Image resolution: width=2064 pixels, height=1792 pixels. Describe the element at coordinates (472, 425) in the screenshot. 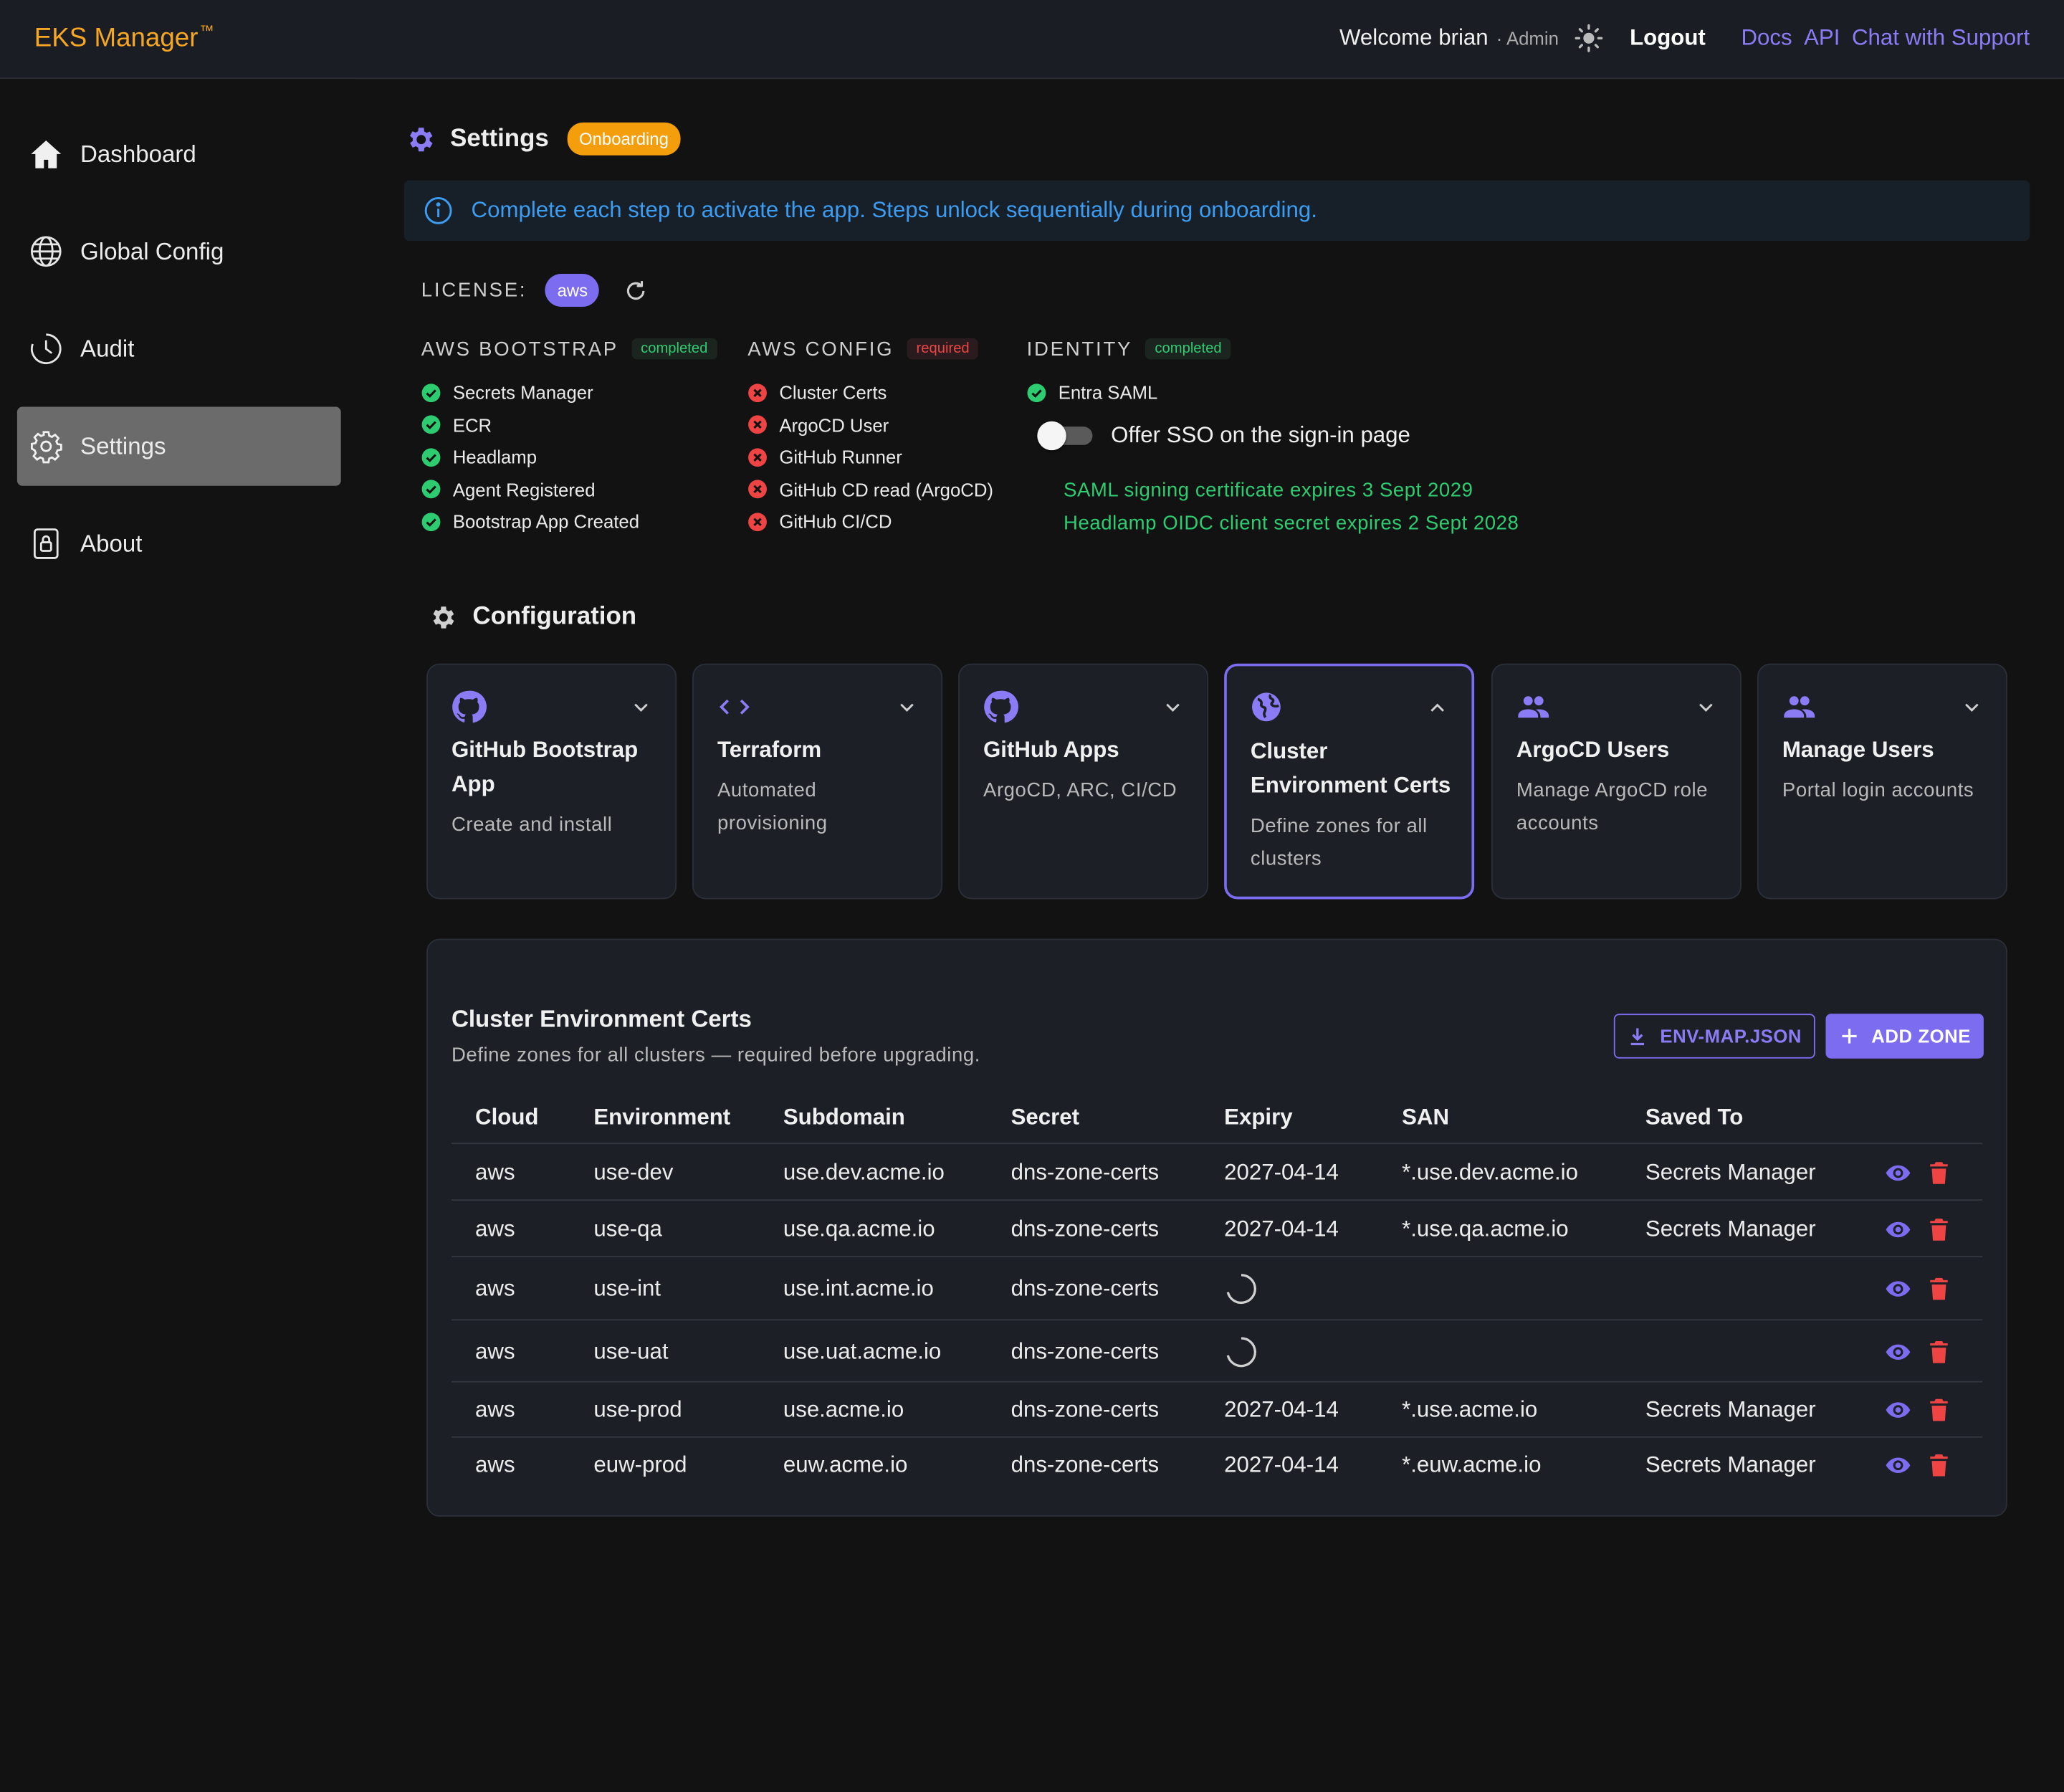

I see `check-label: ECR` at that location.